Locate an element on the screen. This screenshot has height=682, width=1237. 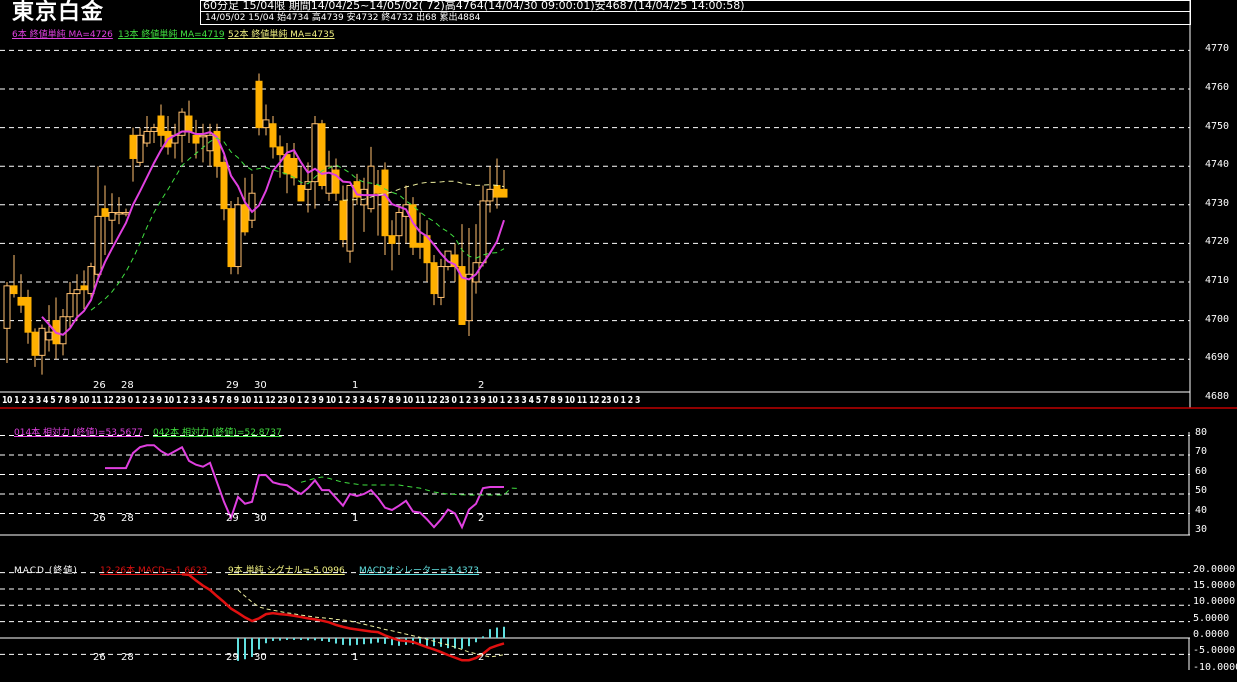
macd-tick-label: 20.0000 is located at coordinates (1214, 569).